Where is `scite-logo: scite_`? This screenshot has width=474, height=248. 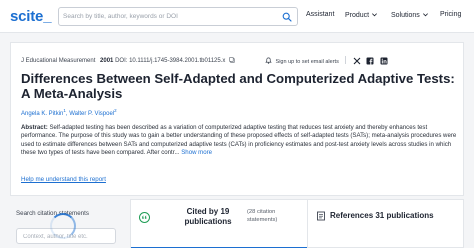
scite-logo: scite_ is located at coordinates (31, 16).